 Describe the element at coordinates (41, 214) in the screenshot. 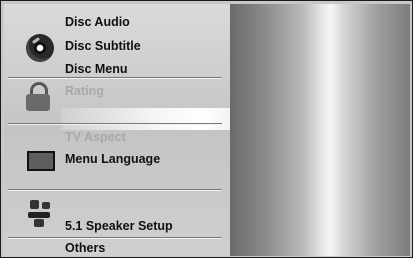

I see `speaker-icon` at that location.